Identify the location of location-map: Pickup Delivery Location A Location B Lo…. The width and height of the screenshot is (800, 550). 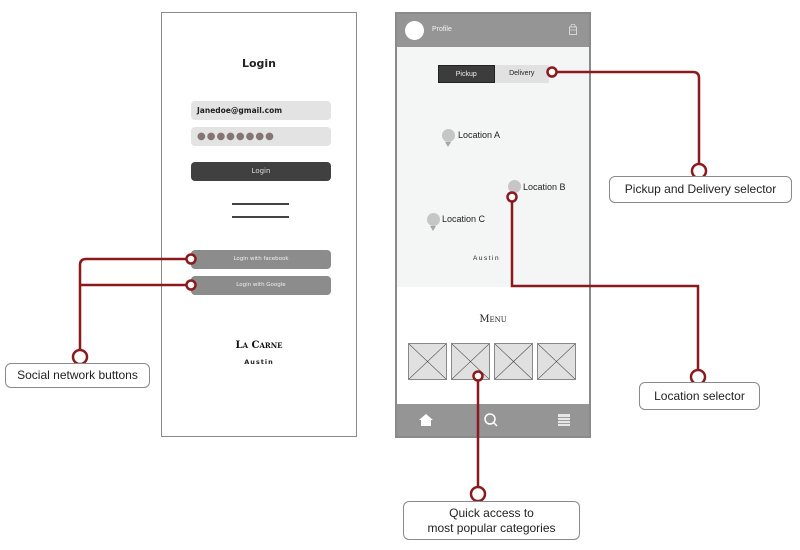
(493, 167).